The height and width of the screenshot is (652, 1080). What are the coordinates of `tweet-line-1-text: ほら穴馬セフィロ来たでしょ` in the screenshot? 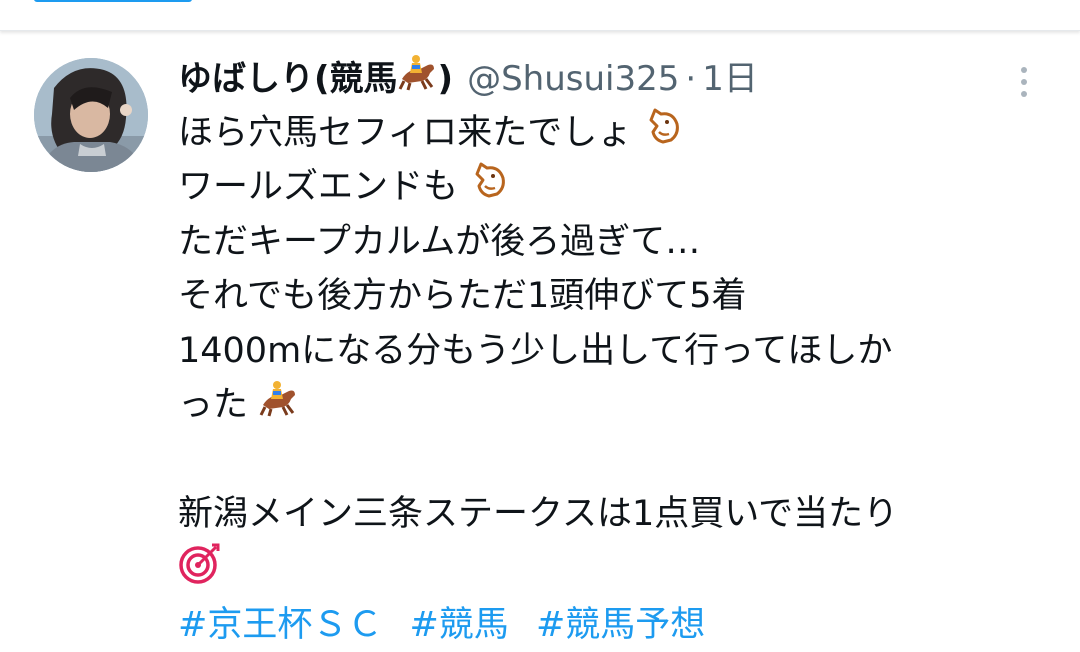 It's located at (405, 133).